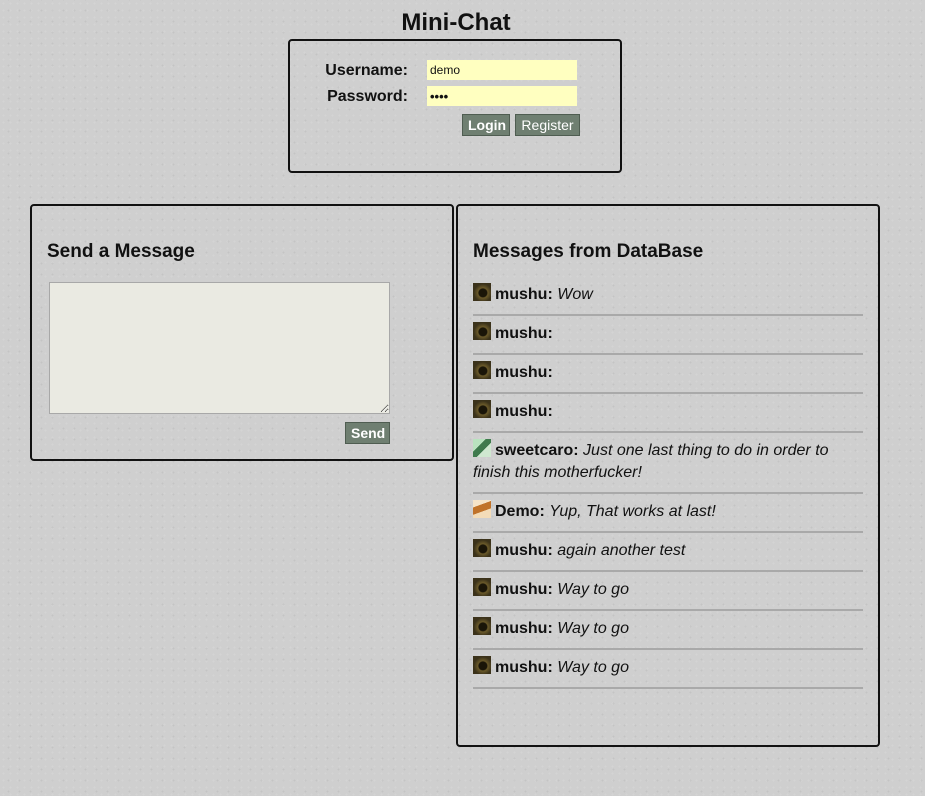 The width and height of the screenshot is (925, 796). I want to click on send-message-panel: Send a Message Send, so click(242, 332).